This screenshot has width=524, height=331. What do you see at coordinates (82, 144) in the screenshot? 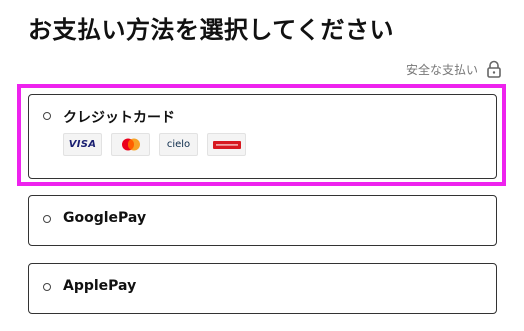
I see `visa-logo: VISA` at bounding box center [82, 144].